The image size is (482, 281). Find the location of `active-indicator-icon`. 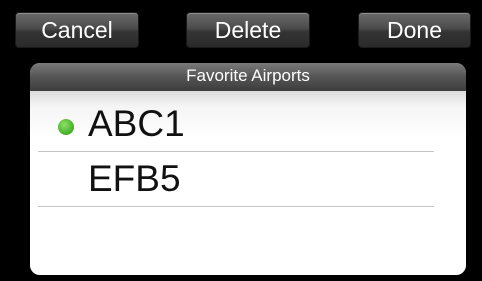

active-indicator-icon is located at coordinates (66, 127).